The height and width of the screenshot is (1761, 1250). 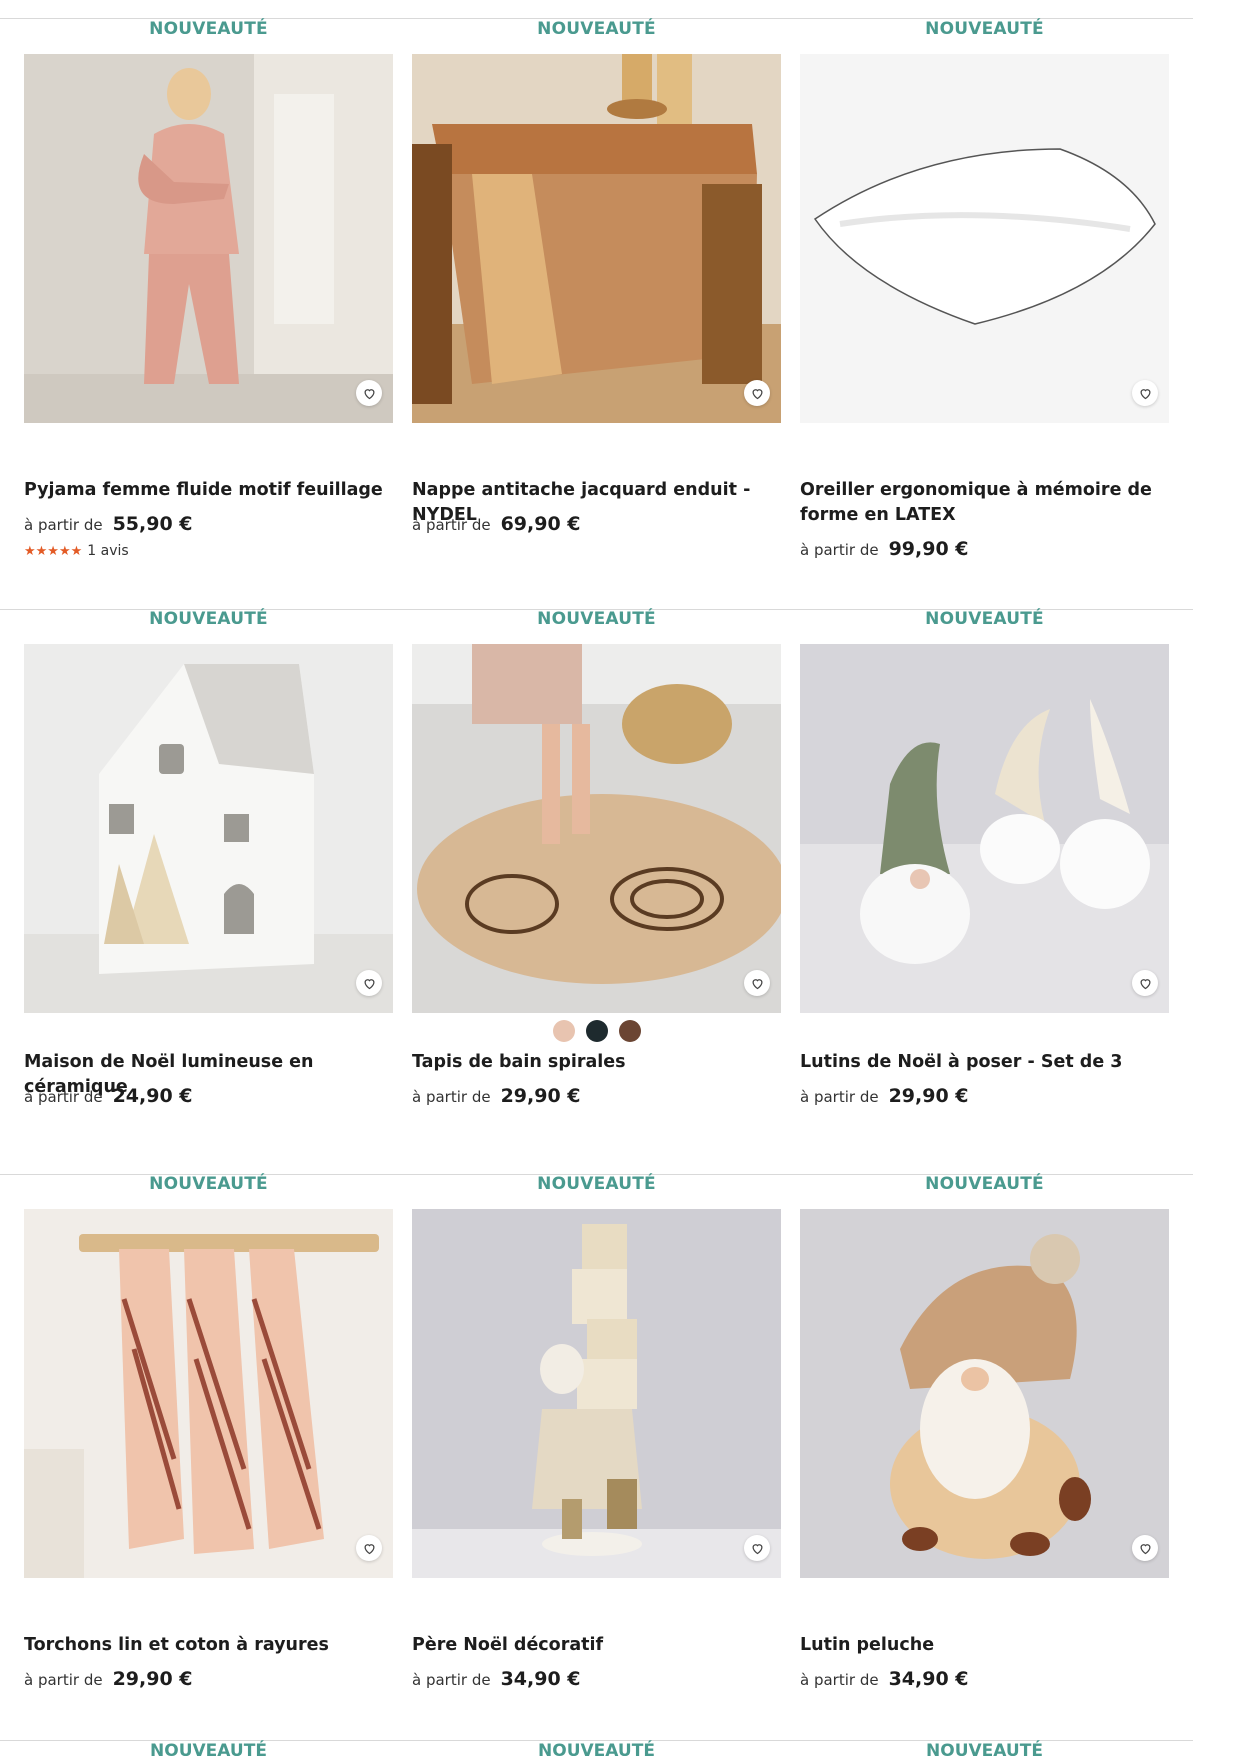 I want to click on price-row: à partir de 99,90 €, so click(x=884, y=549).